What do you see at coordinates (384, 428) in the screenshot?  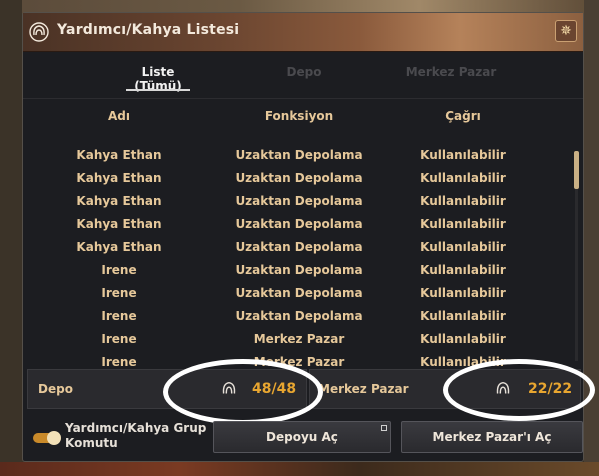 I see `popout-icon` at bounding box center [384, 428].